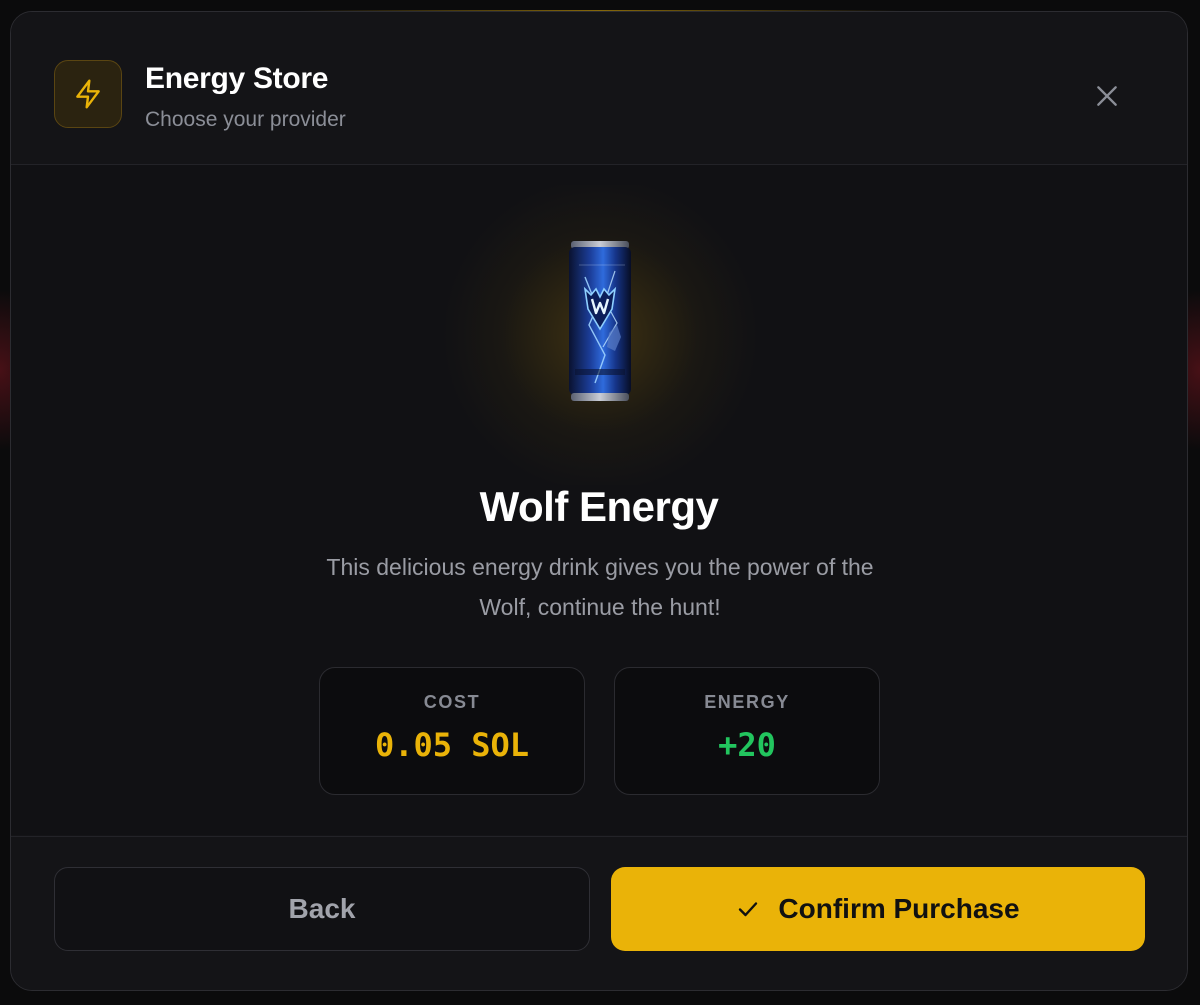 This screenshot has width=1200, height=1005. I want to click on cost-value: 0.05 SOL, so click(452, 745).